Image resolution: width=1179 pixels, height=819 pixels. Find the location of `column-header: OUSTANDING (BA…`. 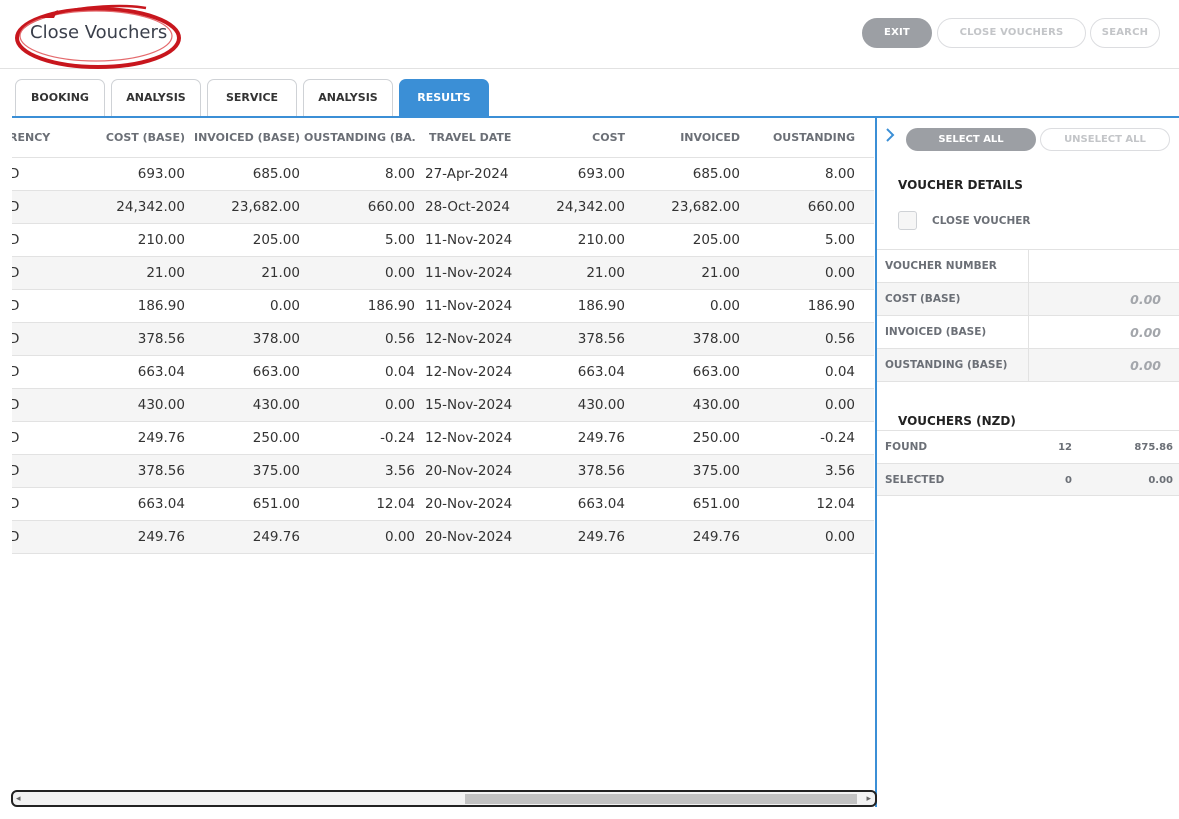

column-header: OUSTANDING (BA… is located at coordinates (360, 138).